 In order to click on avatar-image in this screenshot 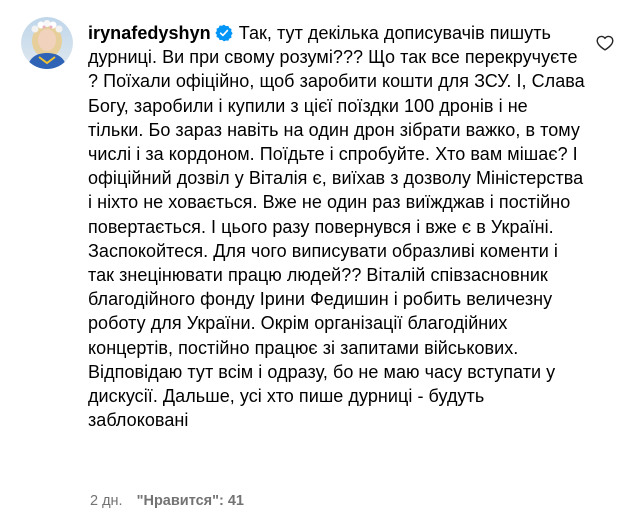, I will do `click(47, 43)`.